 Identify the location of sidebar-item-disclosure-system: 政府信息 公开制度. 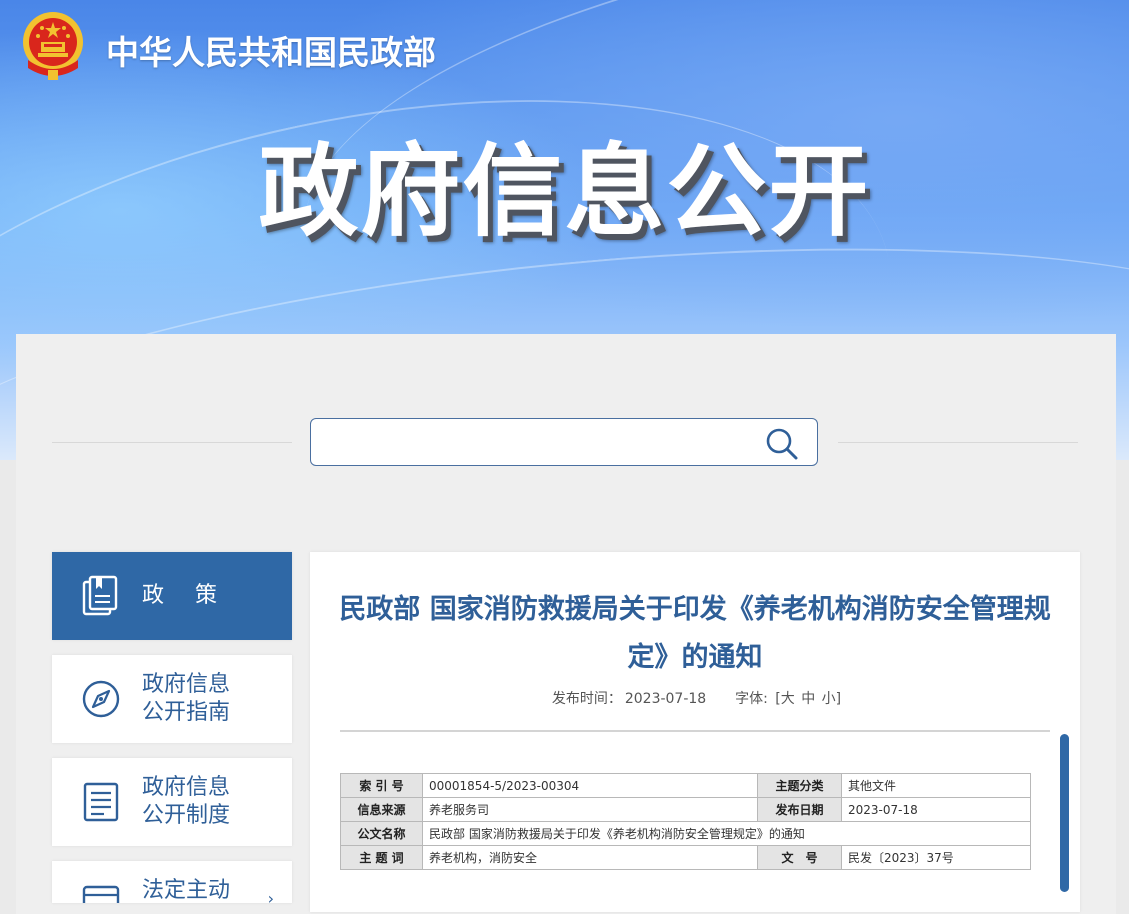
(172, 802).